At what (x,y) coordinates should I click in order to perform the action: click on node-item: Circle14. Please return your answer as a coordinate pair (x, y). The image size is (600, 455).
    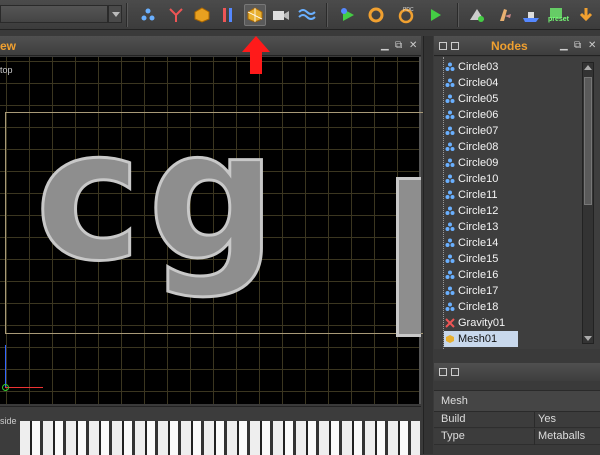
    Looking at the image, I should click on (514, 243).